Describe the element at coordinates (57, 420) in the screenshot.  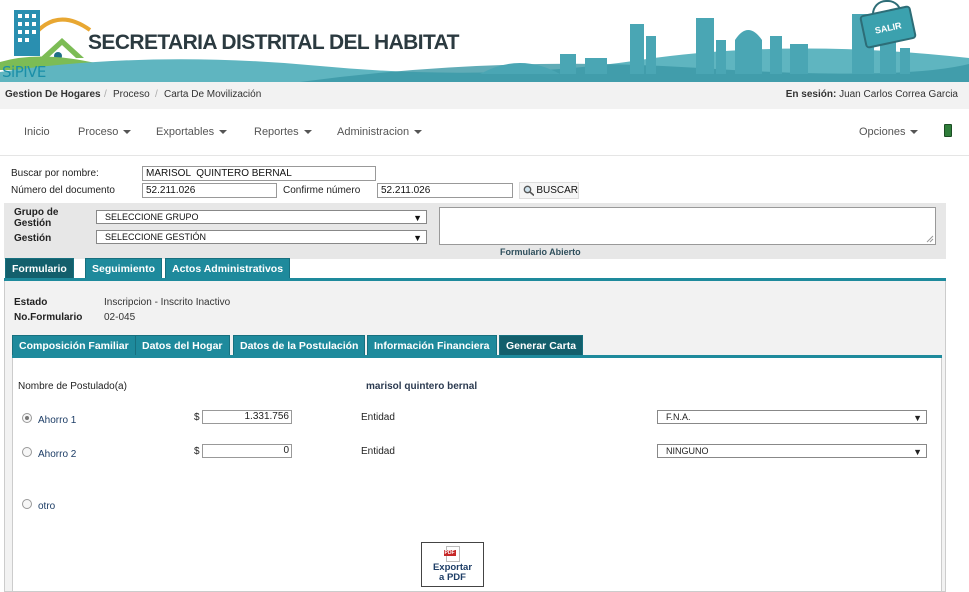
I see `ahorro-1-label: Ahorro 1` at that location.